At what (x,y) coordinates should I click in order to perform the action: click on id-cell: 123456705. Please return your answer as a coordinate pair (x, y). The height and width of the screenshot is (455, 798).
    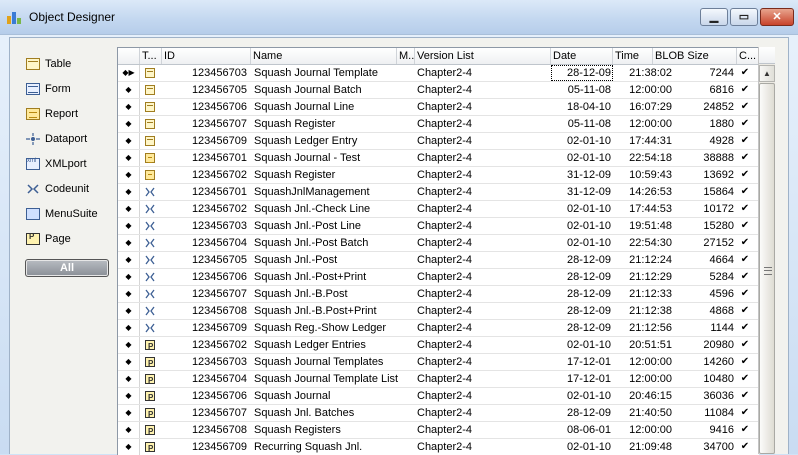
    Looking at the image, I should click on (204, 90).